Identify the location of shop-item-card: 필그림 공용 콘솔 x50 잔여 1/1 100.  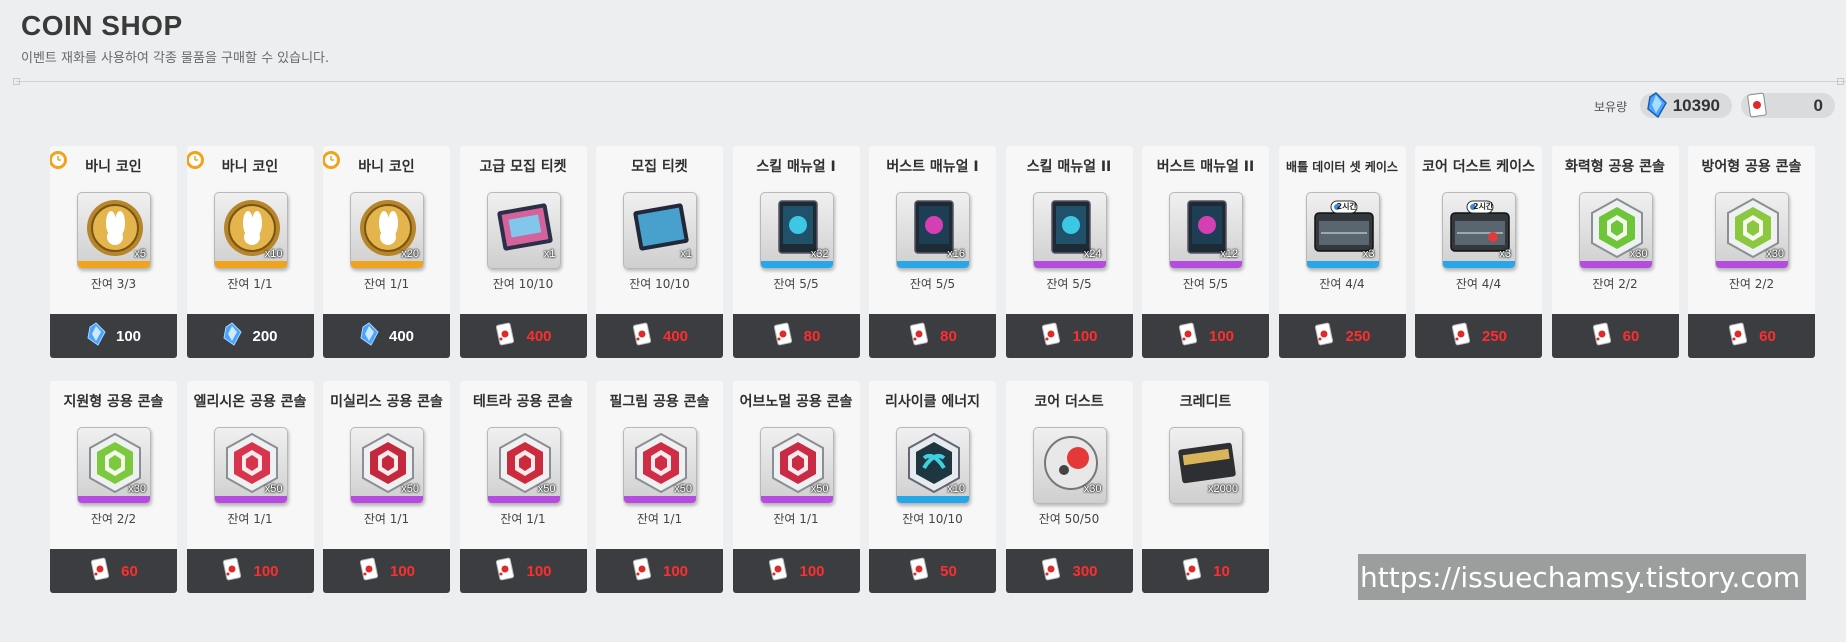
(659, 487).